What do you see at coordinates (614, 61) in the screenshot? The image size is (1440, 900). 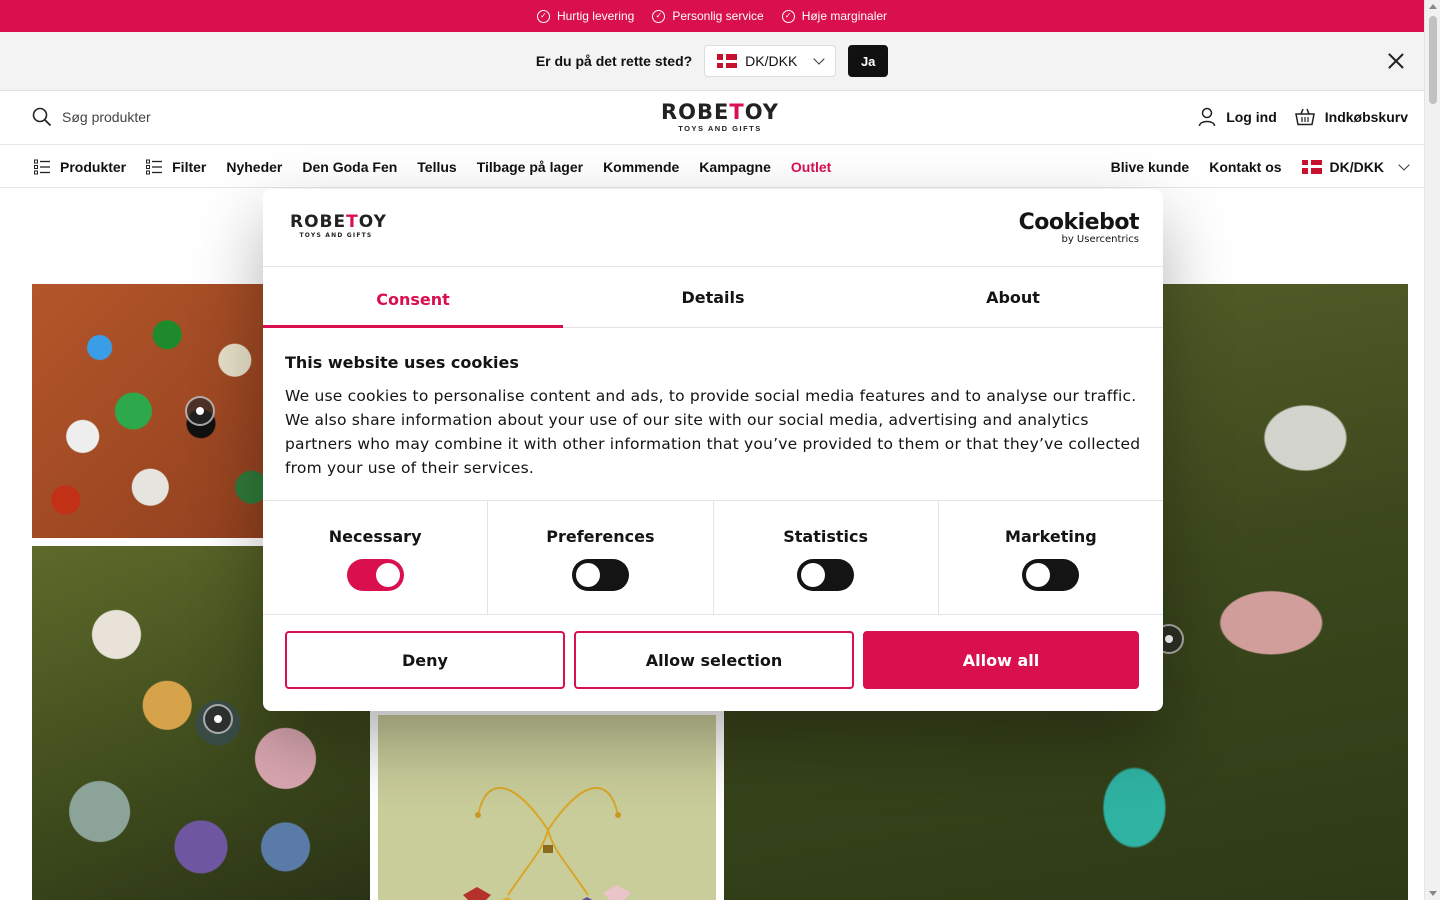 I see `locale-question: Er du på det rette sted?` at bounding box center [614, 61].